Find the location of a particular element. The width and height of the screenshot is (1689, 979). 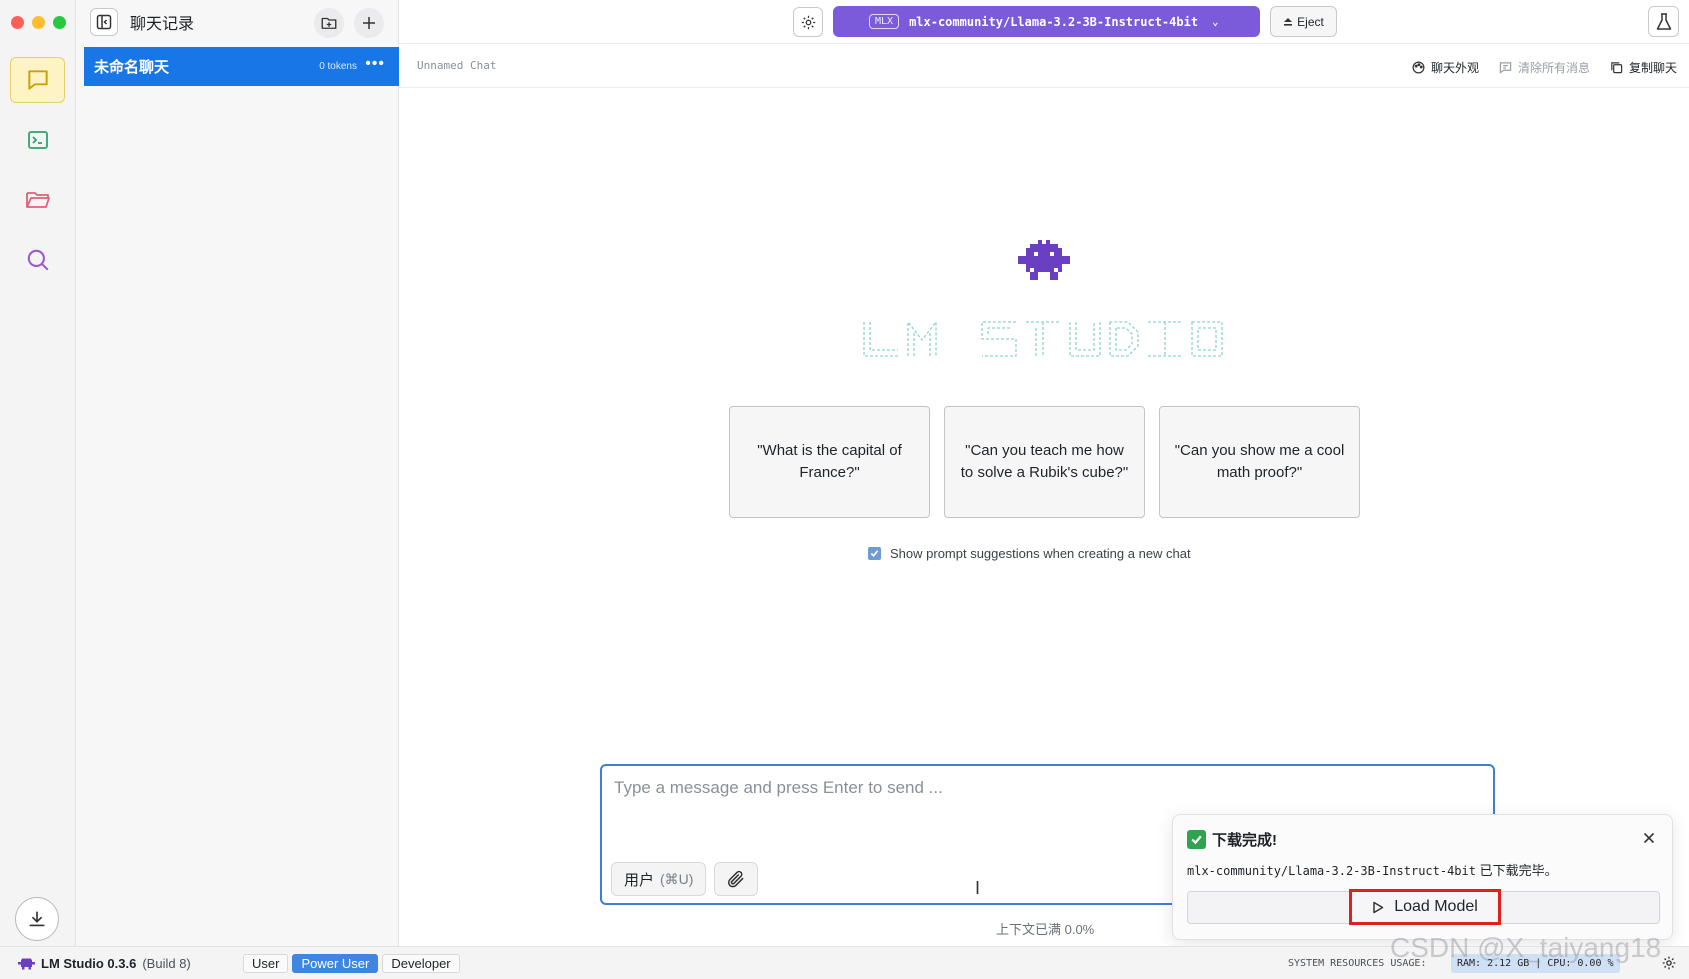

text-cursor-icon: I is located at coordinates (978, 888).